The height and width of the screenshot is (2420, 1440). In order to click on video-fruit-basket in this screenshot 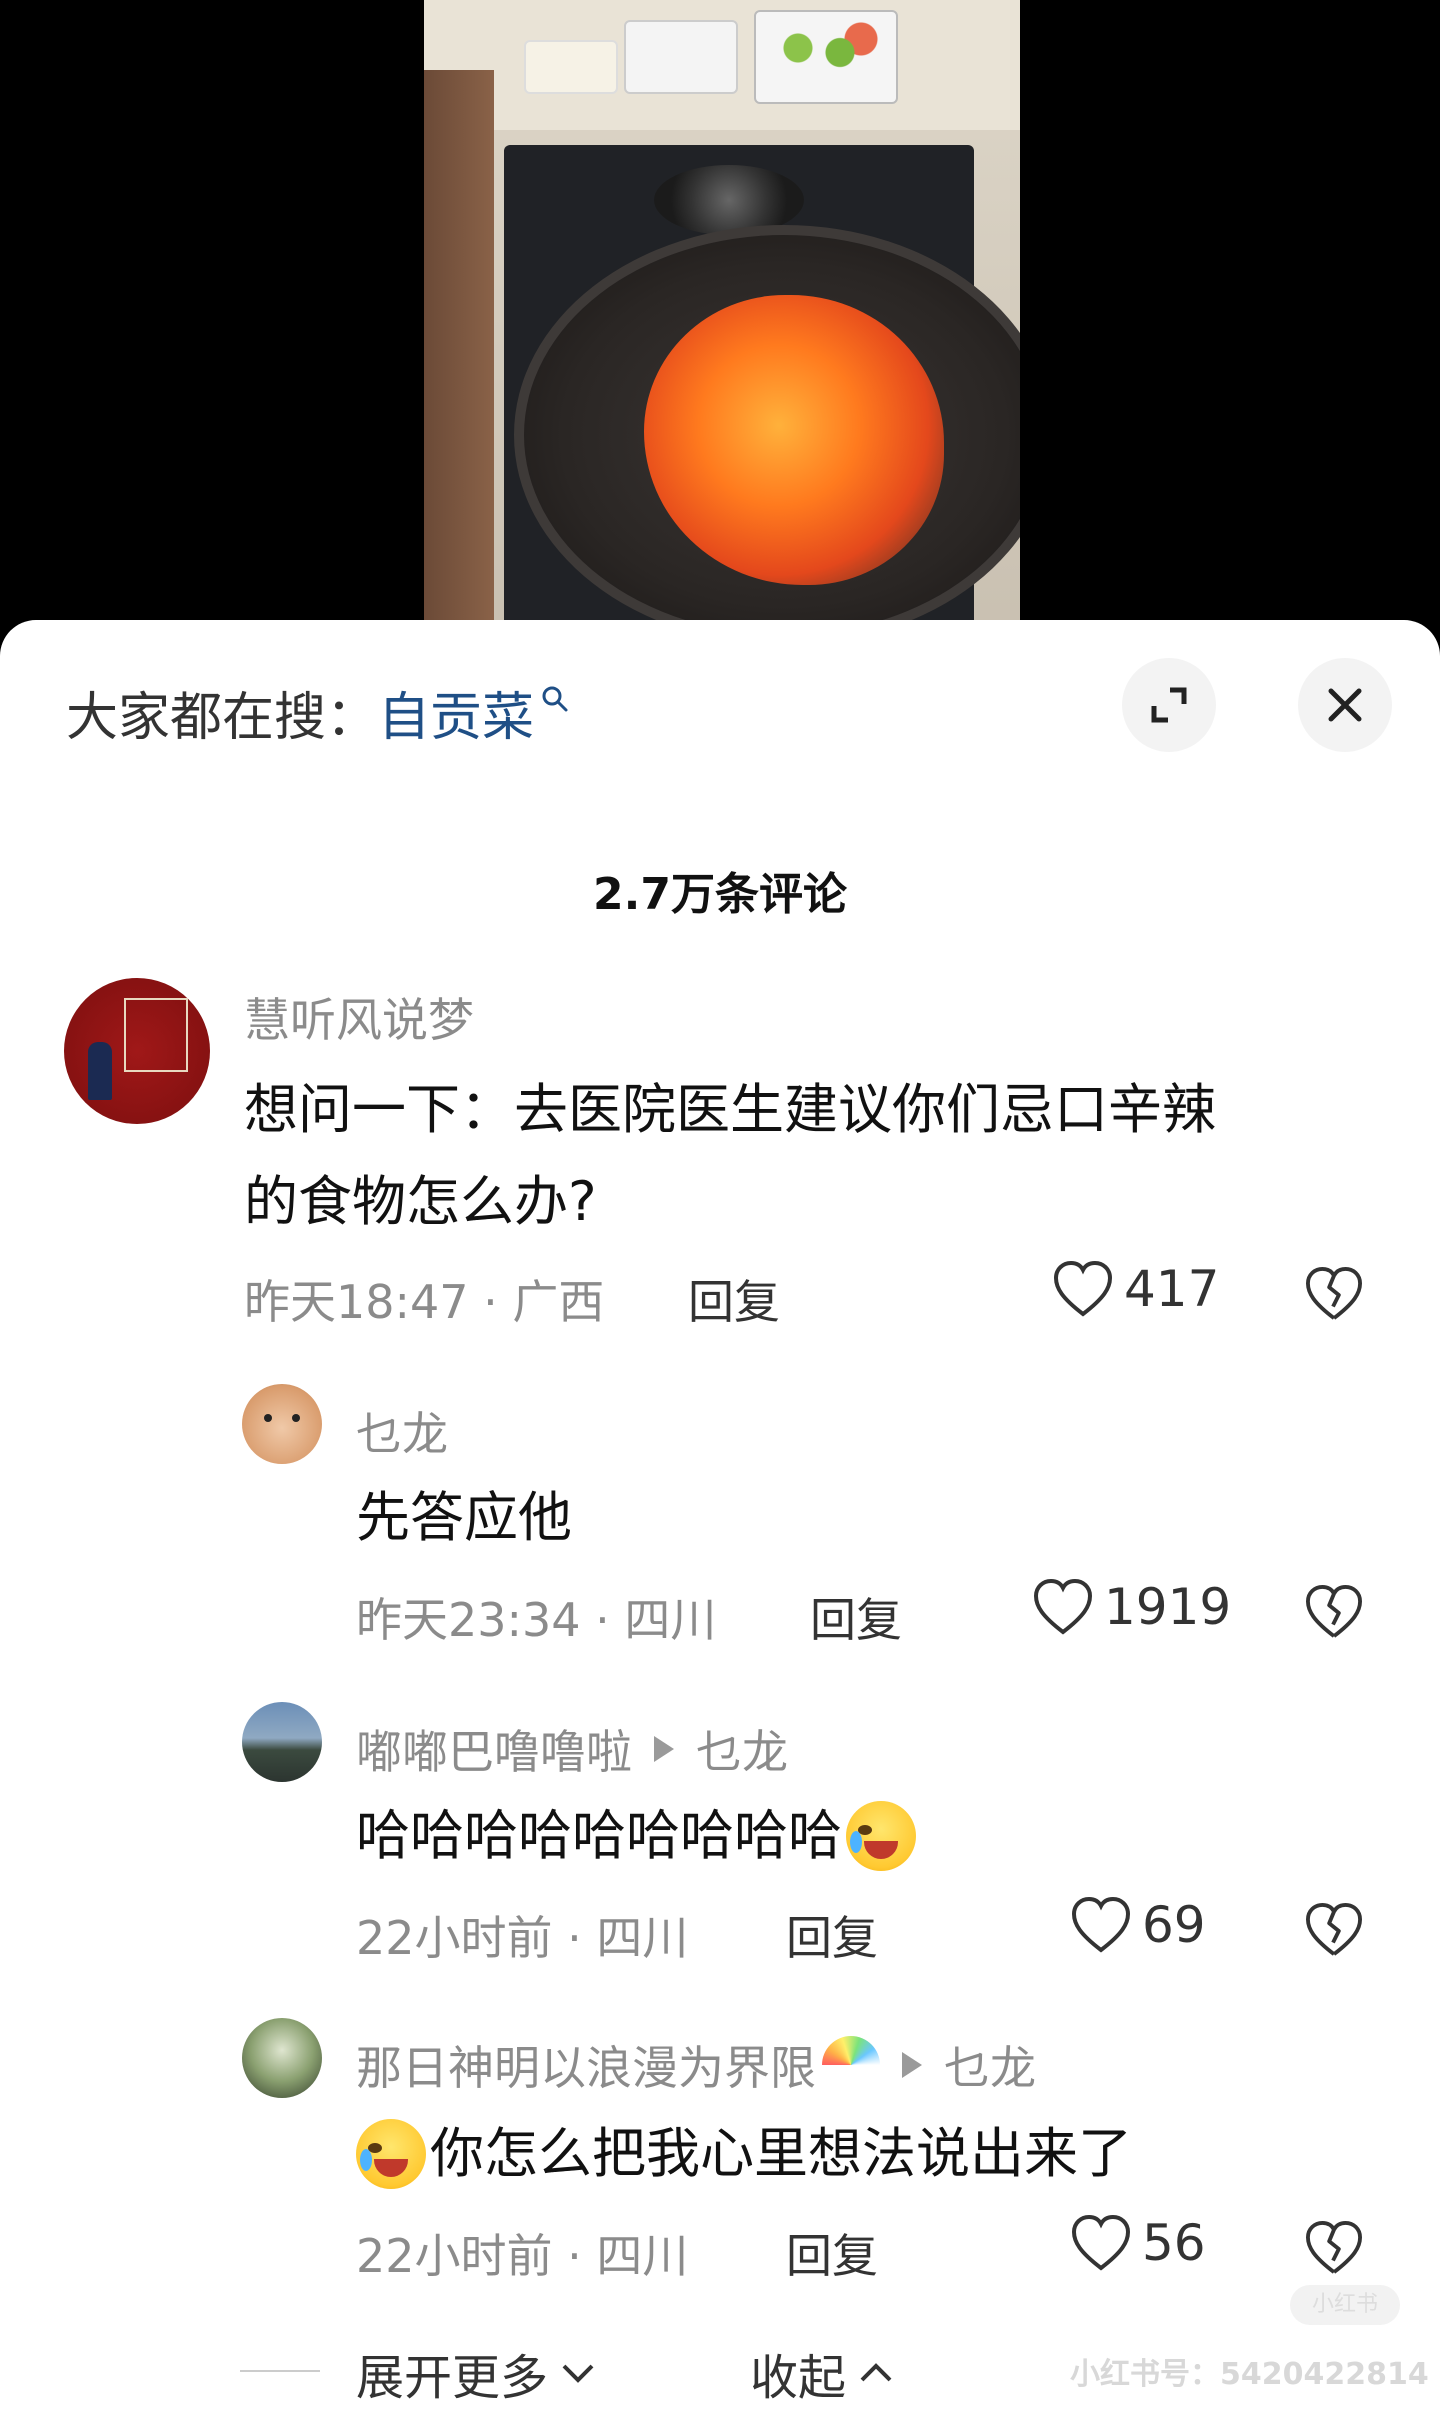, I will do `click(826, 57)`.